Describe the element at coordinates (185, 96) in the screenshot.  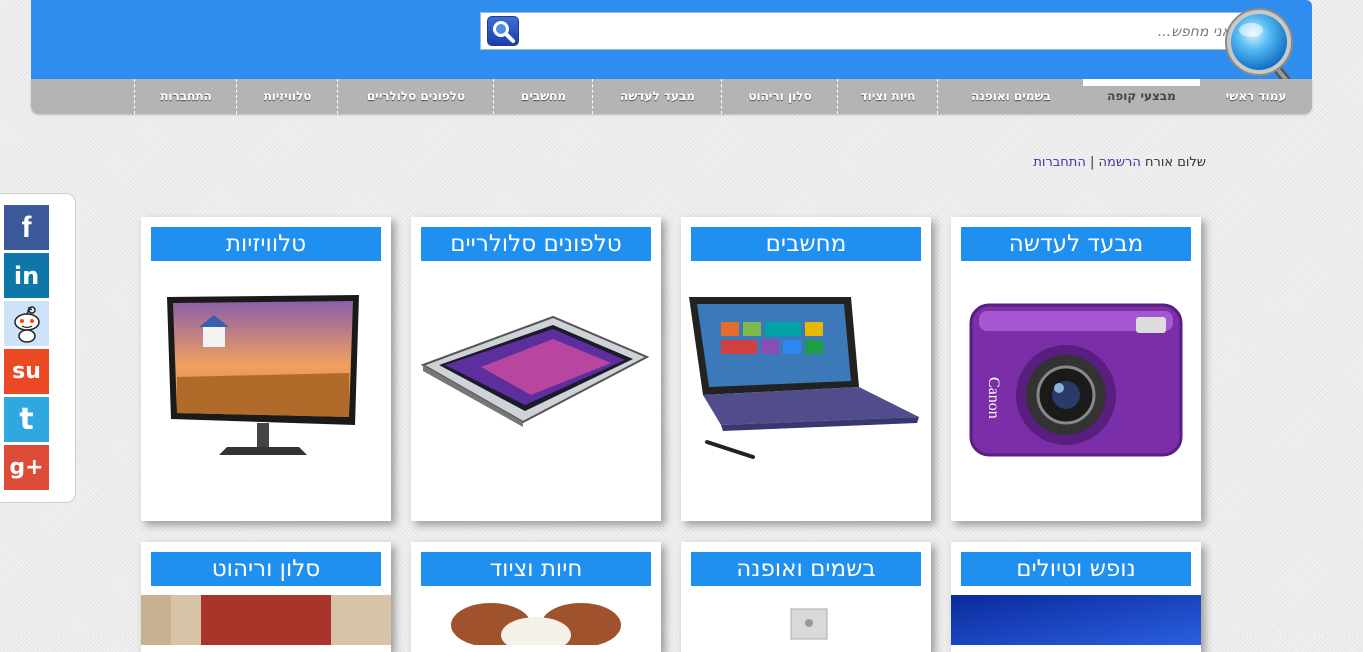
I see `nav-item-login: התחברות` at that location.